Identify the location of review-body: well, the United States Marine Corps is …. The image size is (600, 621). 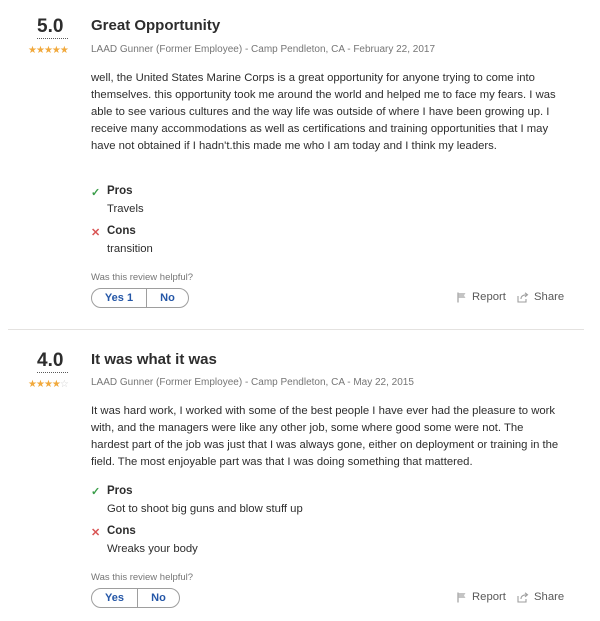
(323, 112).